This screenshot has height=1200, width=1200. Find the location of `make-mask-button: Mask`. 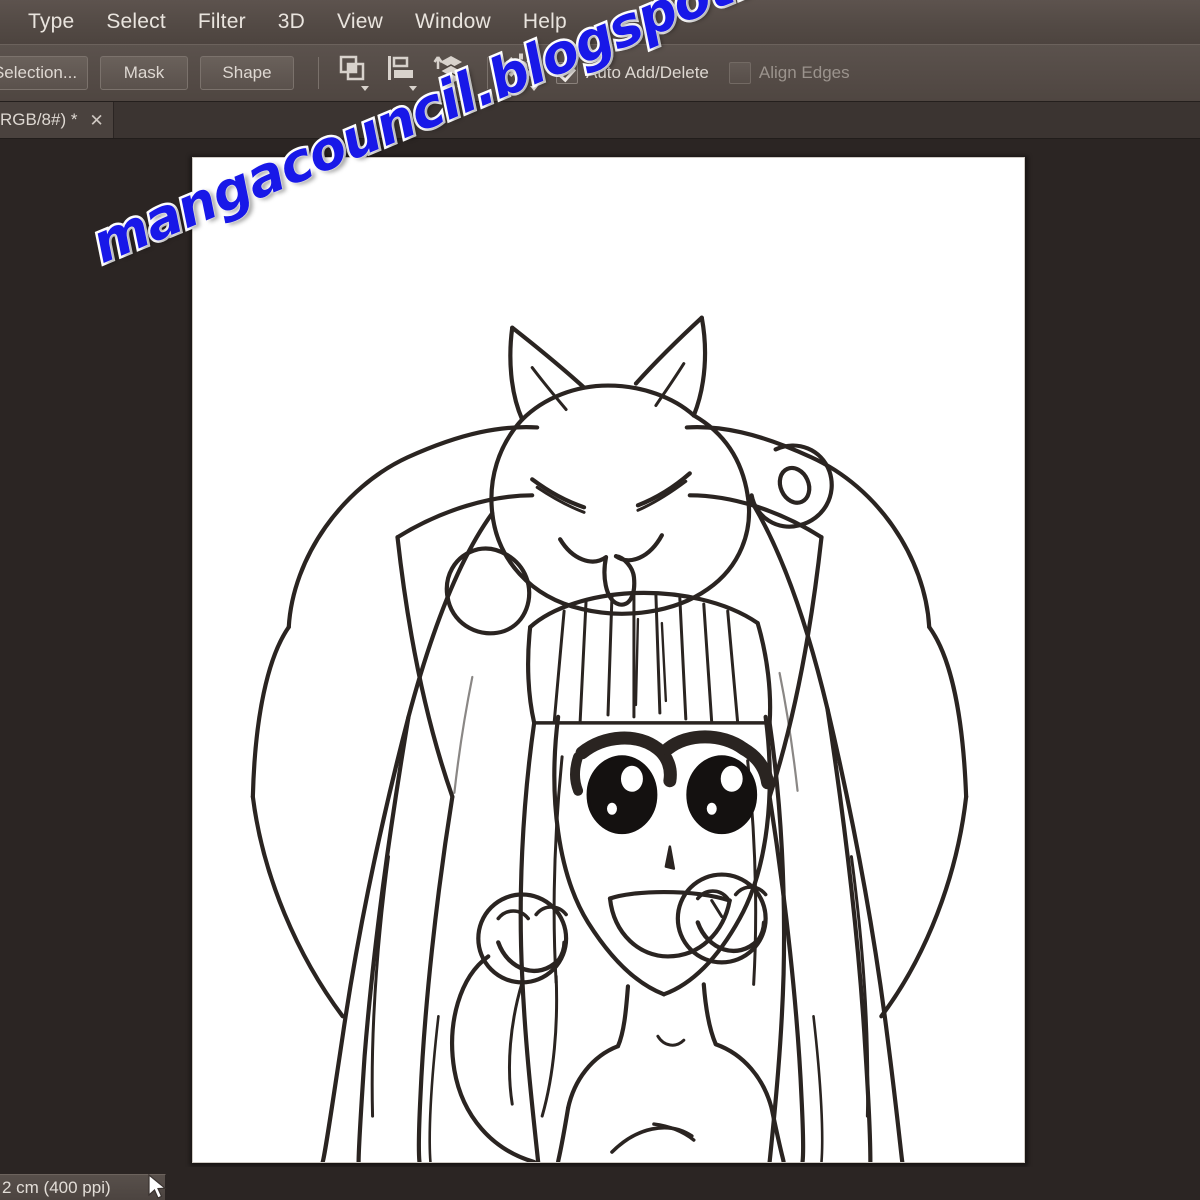

make-mask-button: Mask is located at coordinates (144, 73).